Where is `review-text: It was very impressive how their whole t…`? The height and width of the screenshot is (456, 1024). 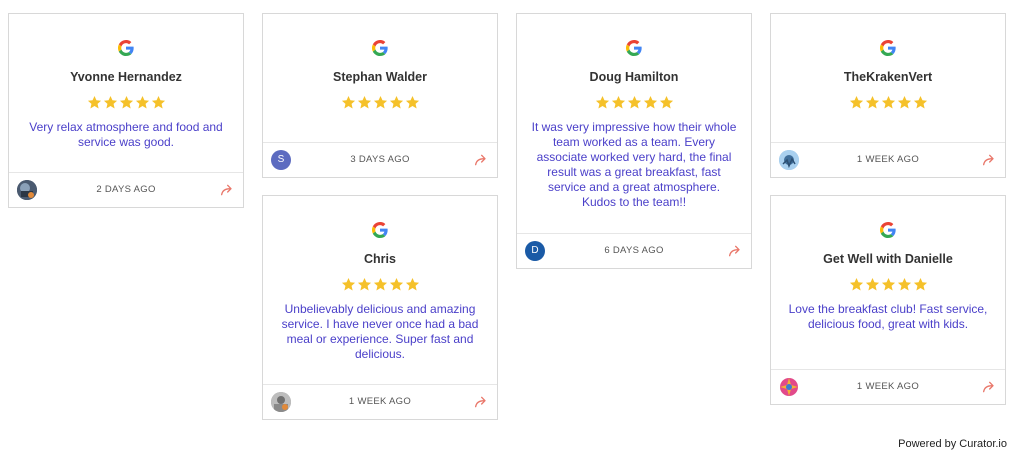 review-text: It was very impressive how their whole t… is located at coordinates (634, 164).